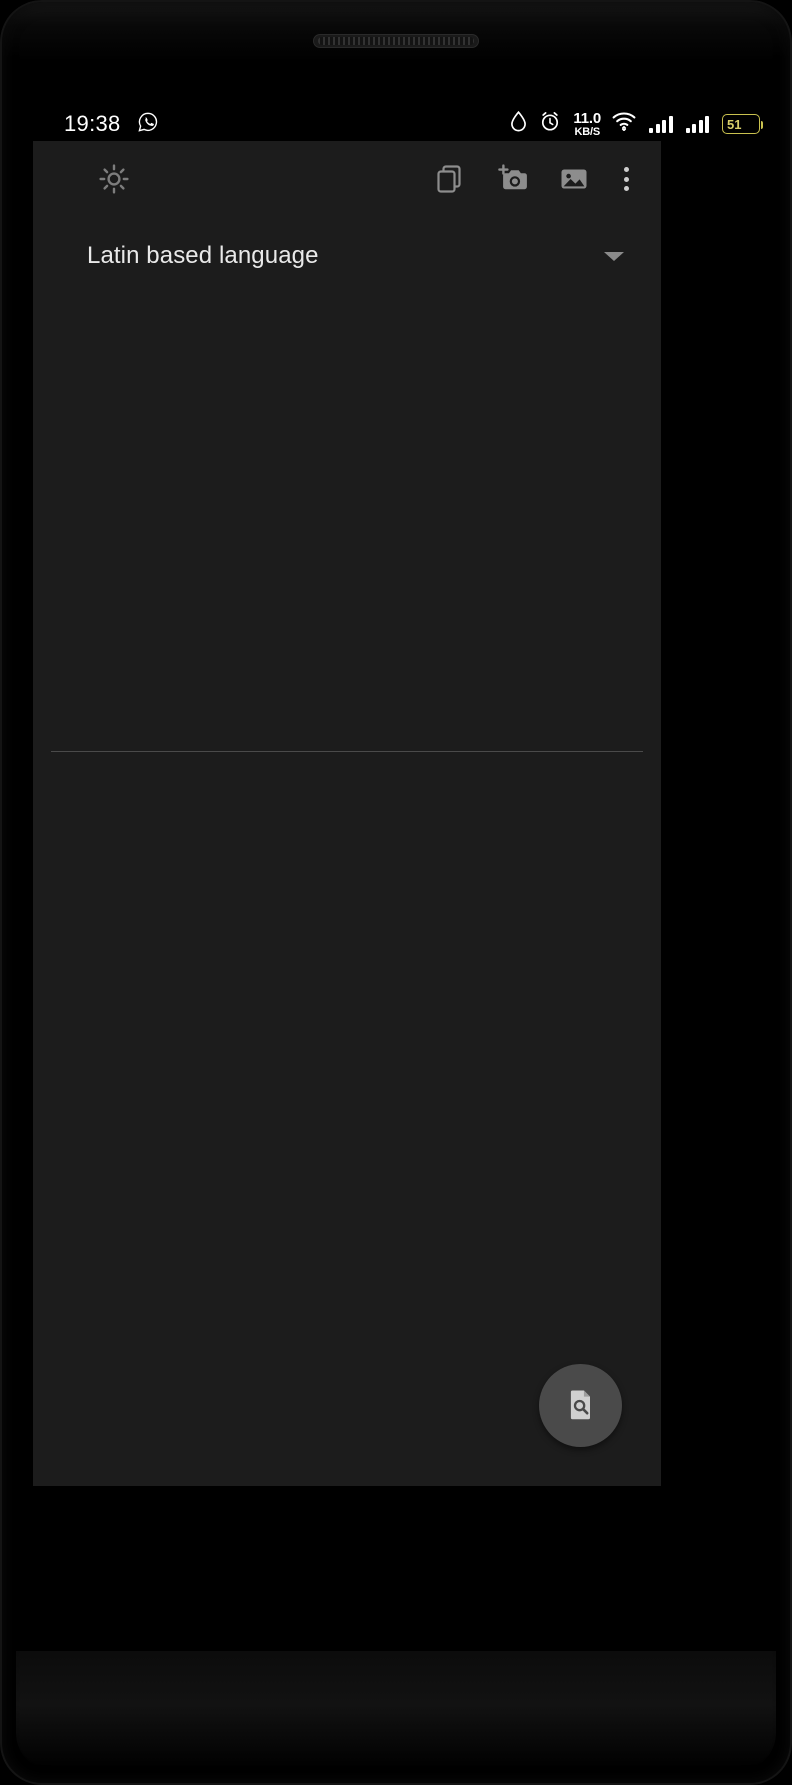  Describe the element at coordinates (347, 179) in the screenshot. I see `app-toolbar` at that location.